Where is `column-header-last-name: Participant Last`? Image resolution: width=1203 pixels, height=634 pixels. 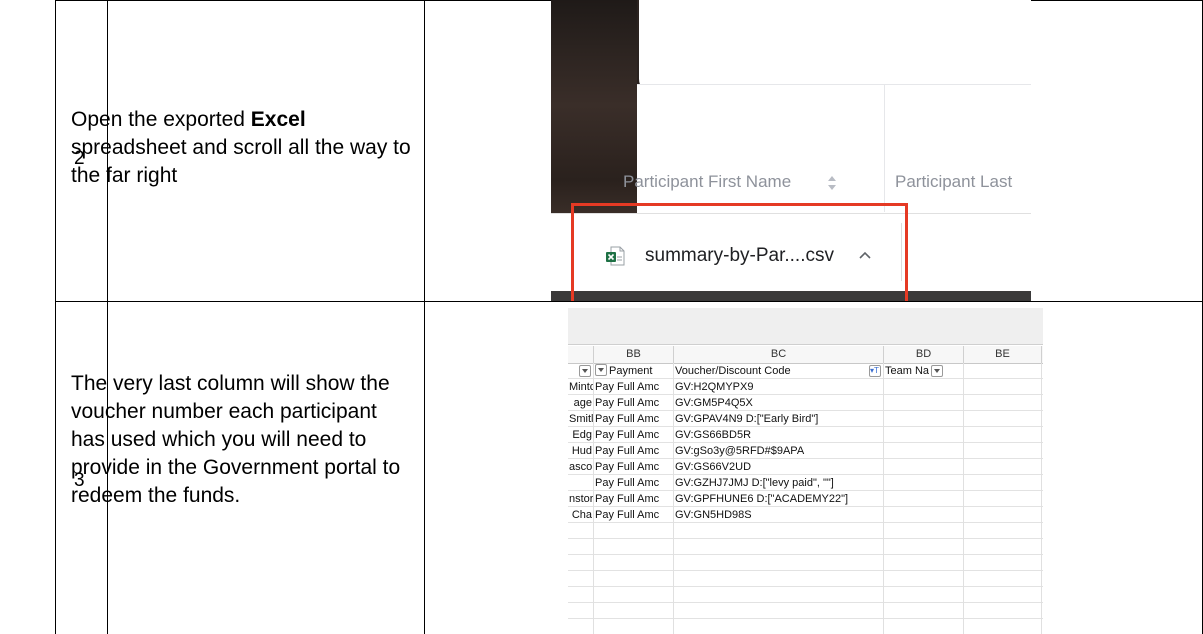
column-header-last-name: Participant Last is located at coordinates (953, 182).